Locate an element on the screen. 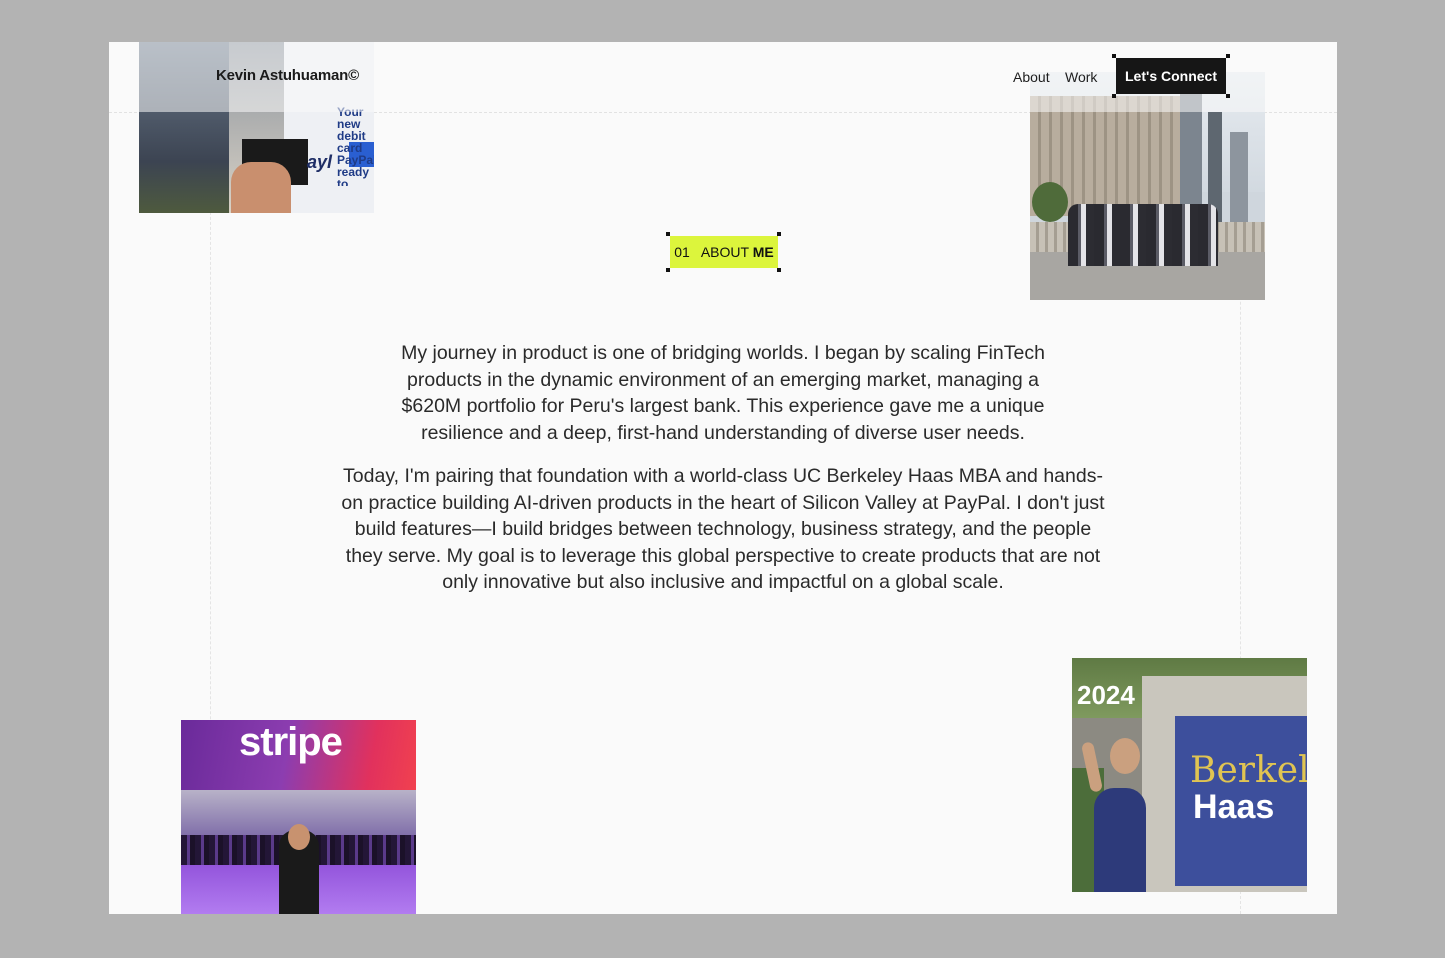 This screenshot has height=958, width=1445. section-badge: 01 ABOUT ME is located at coordinates (724, 252).